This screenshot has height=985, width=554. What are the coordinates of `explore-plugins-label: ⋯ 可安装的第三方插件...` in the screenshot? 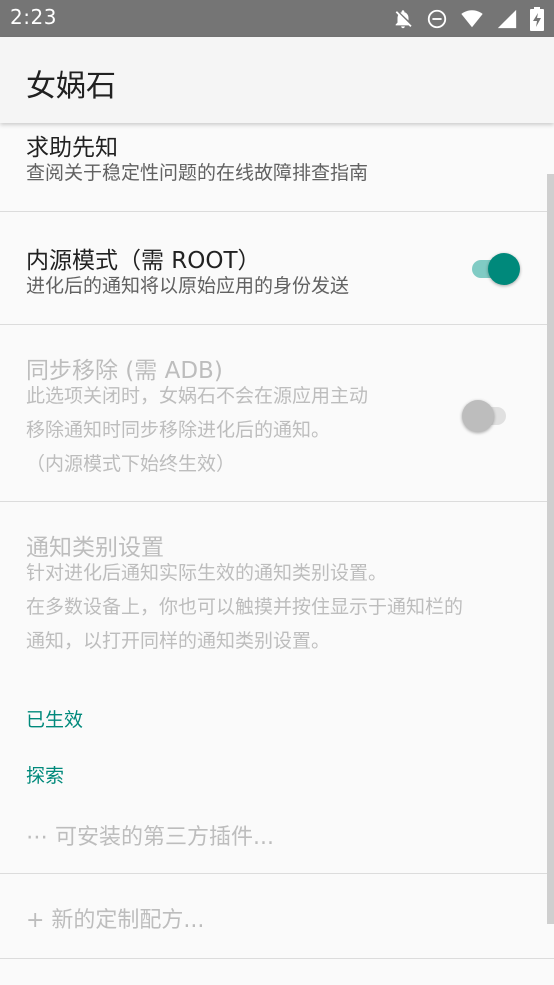 It's located at (150, 837).